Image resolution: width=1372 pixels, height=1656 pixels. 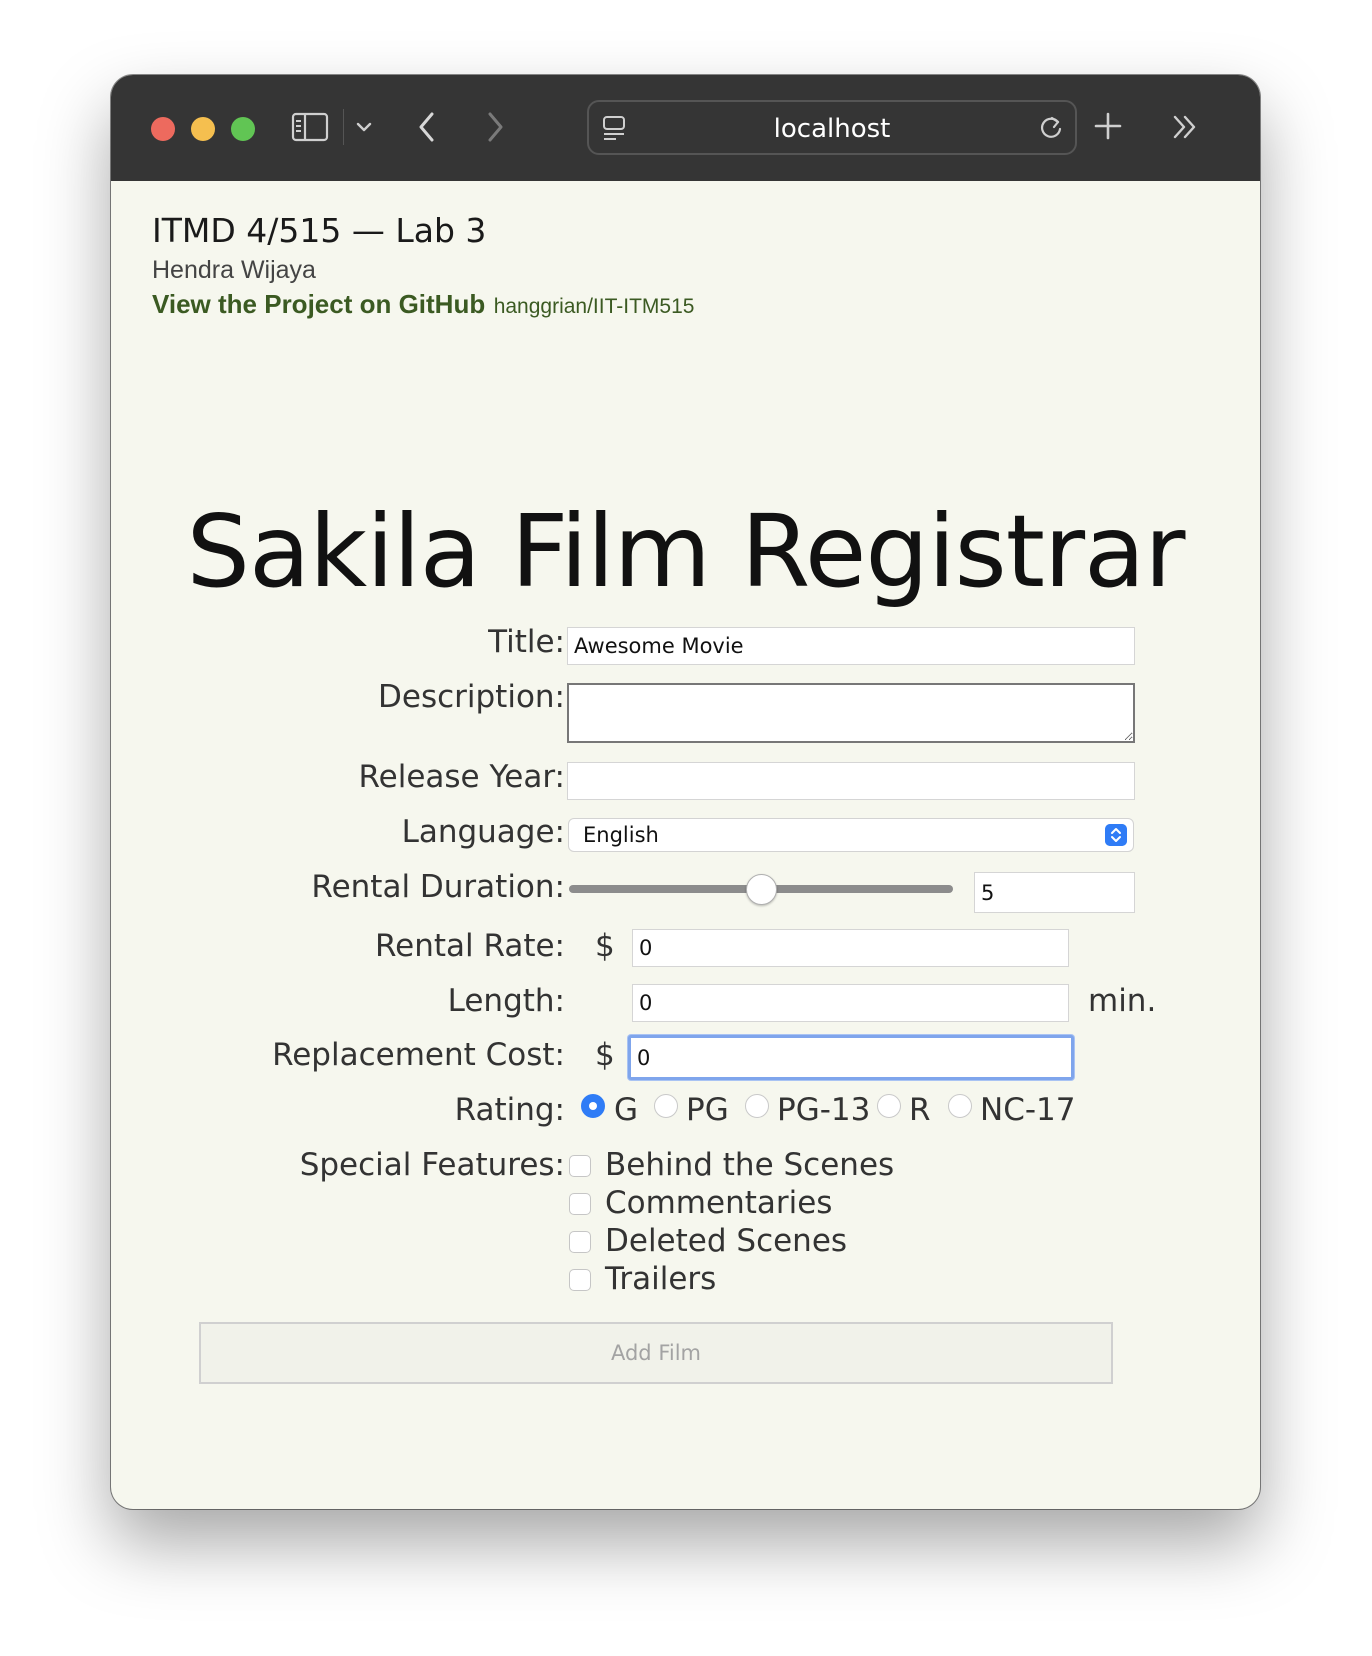 What do you see at coordinates (243, 129) in the screenshot?
I see `zoom-window-button` at bounding box center [243, 129].